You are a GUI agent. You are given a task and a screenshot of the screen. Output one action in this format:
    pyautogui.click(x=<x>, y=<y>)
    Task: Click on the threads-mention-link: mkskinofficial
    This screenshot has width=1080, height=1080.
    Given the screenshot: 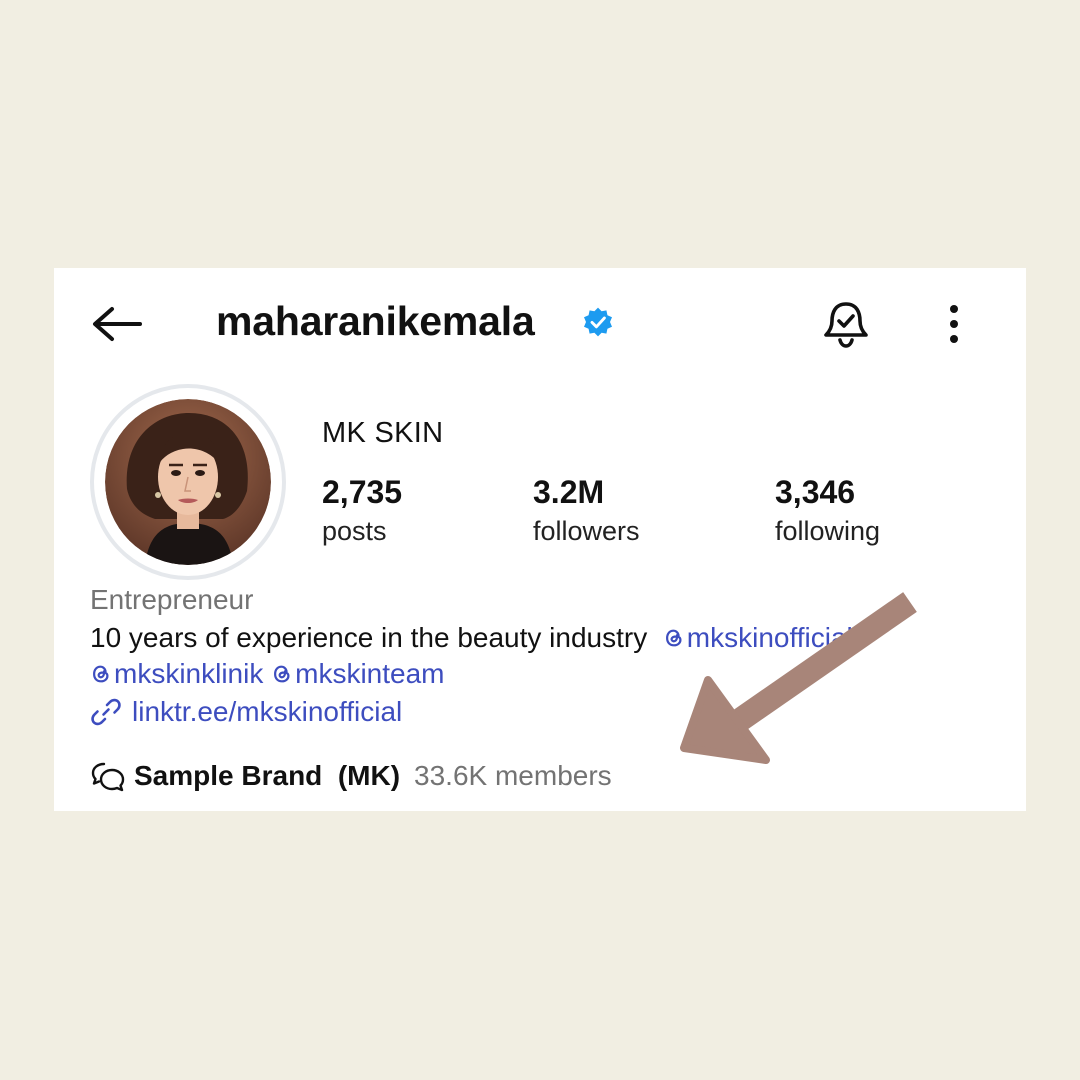 What is the action you would take?
    pyautogui.click(x=758, y=637)
    